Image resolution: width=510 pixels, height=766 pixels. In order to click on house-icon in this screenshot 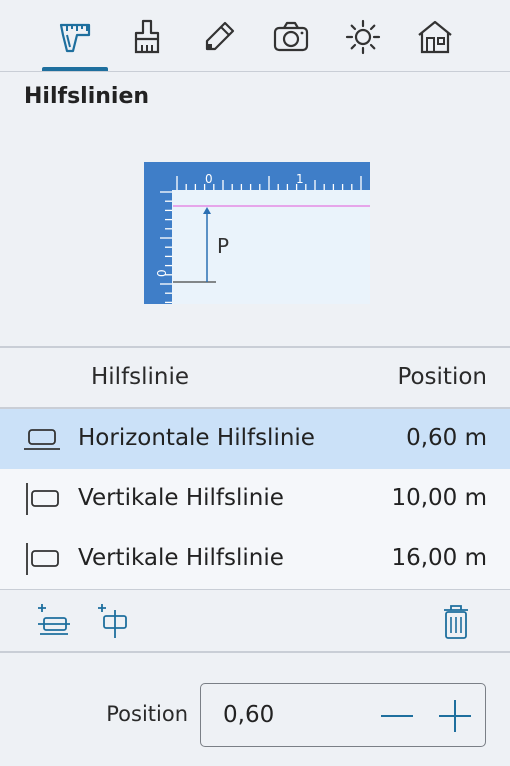, I will do `click(435, 37)`.